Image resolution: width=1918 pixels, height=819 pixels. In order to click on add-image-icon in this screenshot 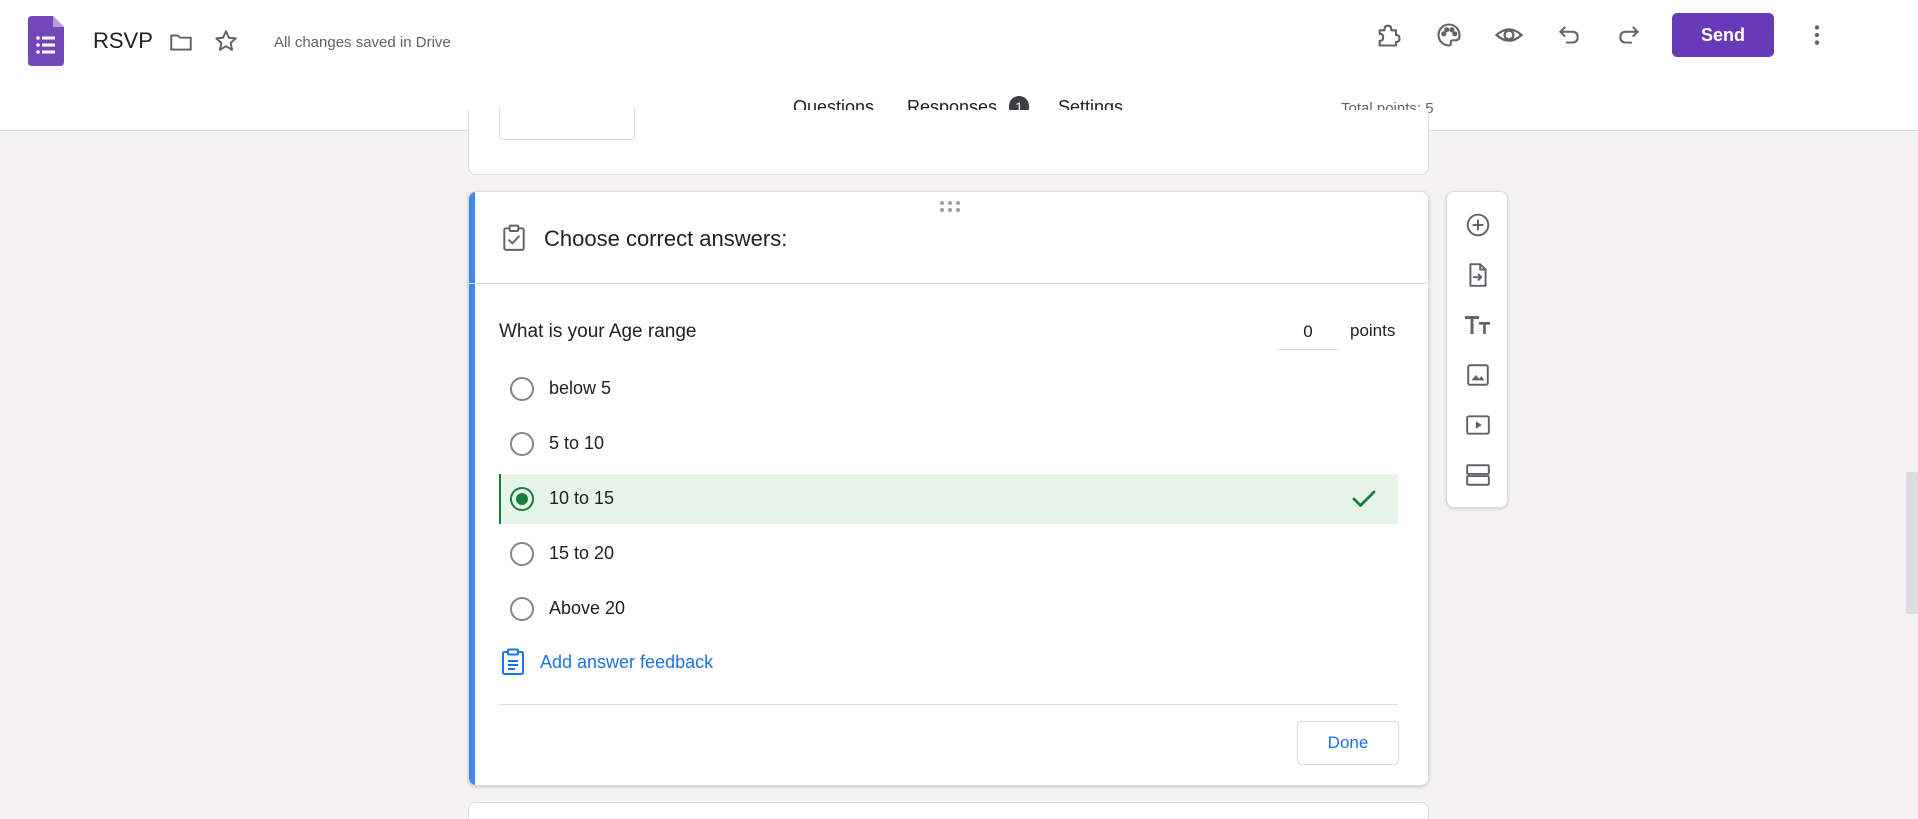, I will do `click(1478, 375)`.